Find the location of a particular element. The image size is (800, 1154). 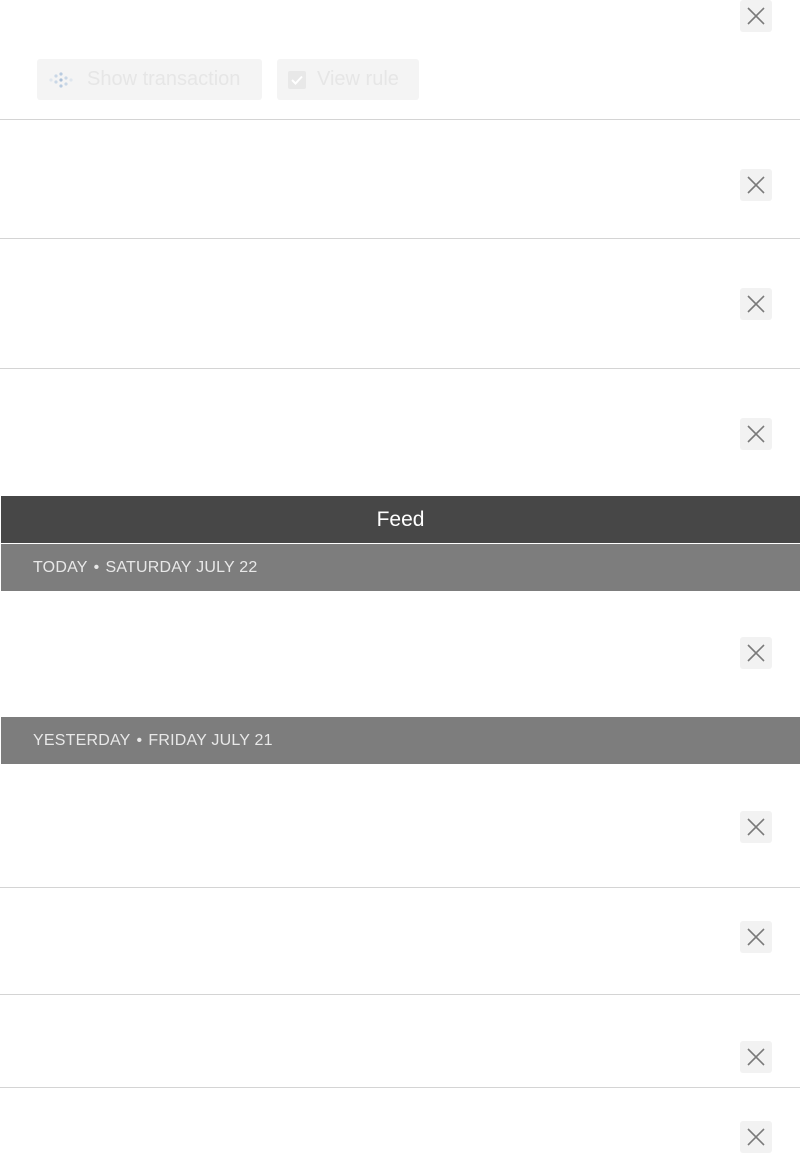

view-rule-label: View rule is located at coordinates (358, 79).